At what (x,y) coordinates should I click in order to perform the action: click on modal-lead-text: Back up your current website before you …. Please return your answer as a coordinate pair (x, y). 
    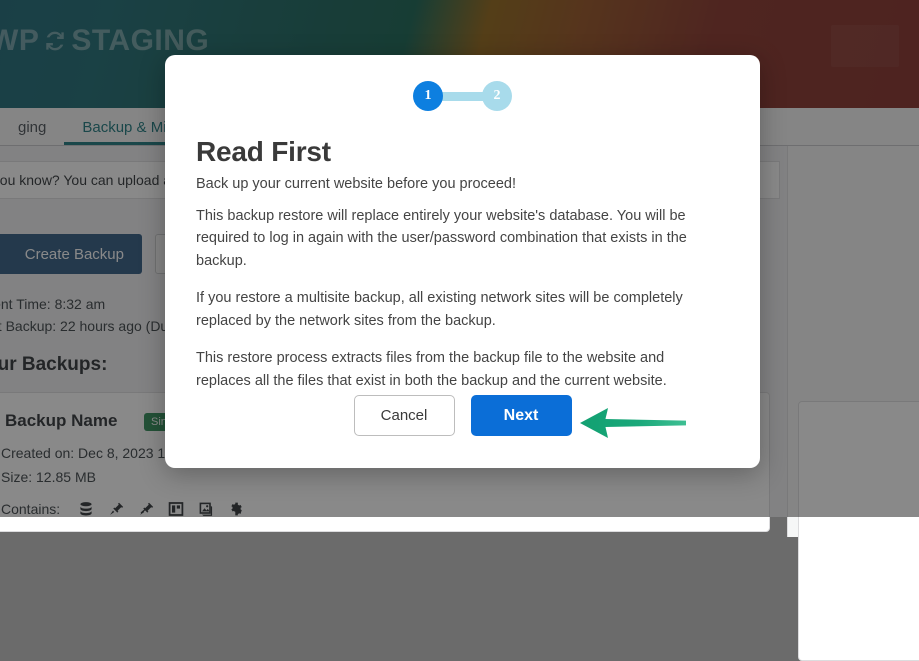
    Looking at the image, I should click on (356, 184).